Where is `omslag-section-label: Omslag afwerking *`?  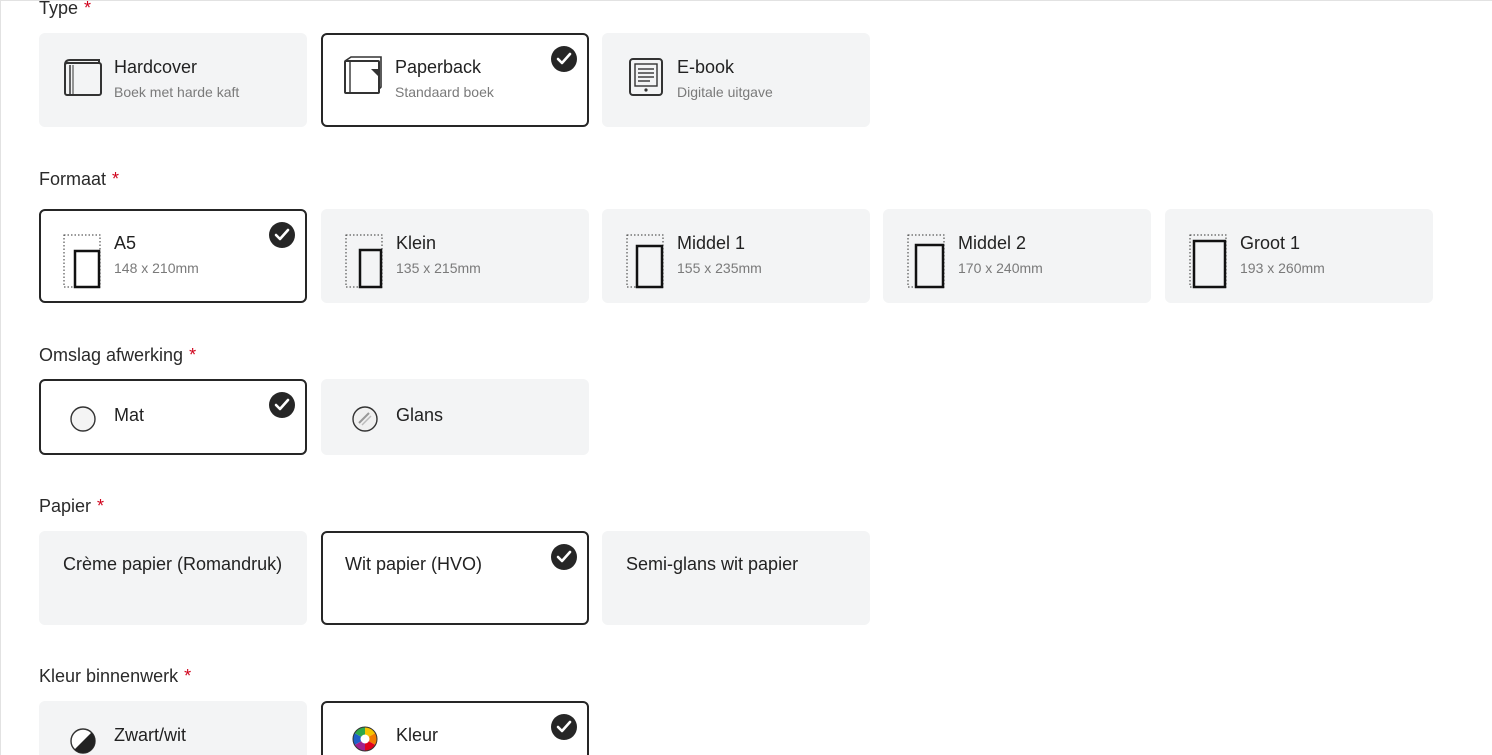 omslag-section-label: Omslag afwerking * is located at coordinates (117, 355).